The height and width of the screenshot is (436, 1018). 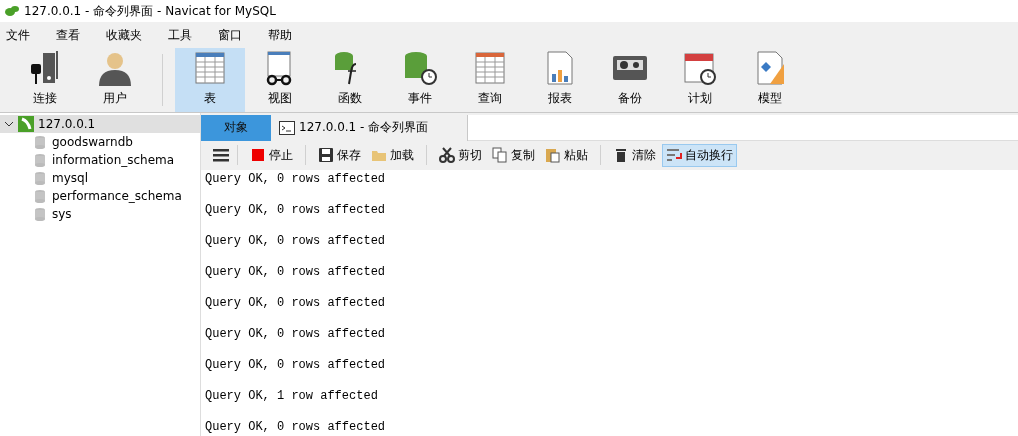 What do you see at coordinates (490, 80) in the screenshot?
I see `toolbar-button: 查询` at bounding box center [490, 80].